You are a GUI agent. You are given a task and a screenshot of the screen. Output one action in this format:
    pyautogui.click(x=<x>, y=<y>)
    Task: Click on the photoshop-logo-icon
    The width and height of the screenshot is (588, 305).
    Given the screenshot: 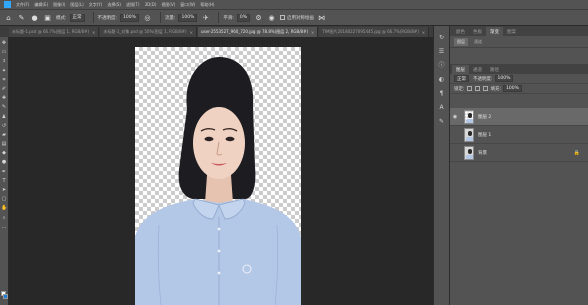 What is the action you would take?
    pyautogui.click(x=7, y=4)
    